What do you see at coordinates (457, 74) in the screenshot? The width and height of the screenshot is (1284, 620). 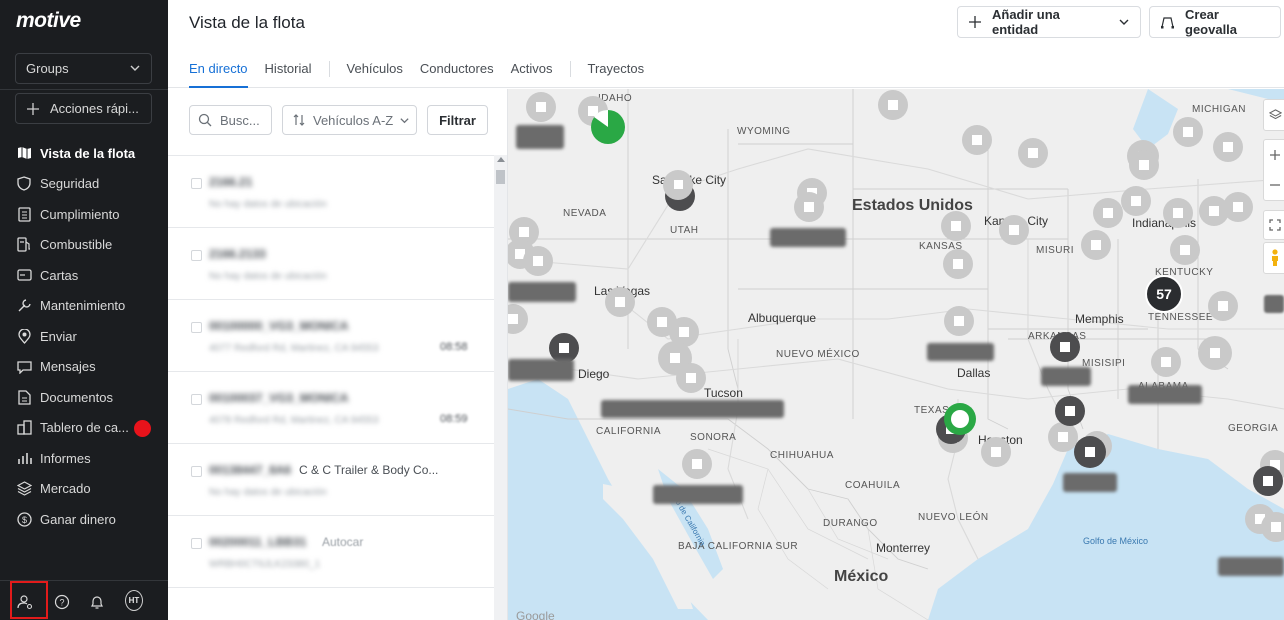 I see `tab-drivers: Conductores` at bounding box center [457, 74].